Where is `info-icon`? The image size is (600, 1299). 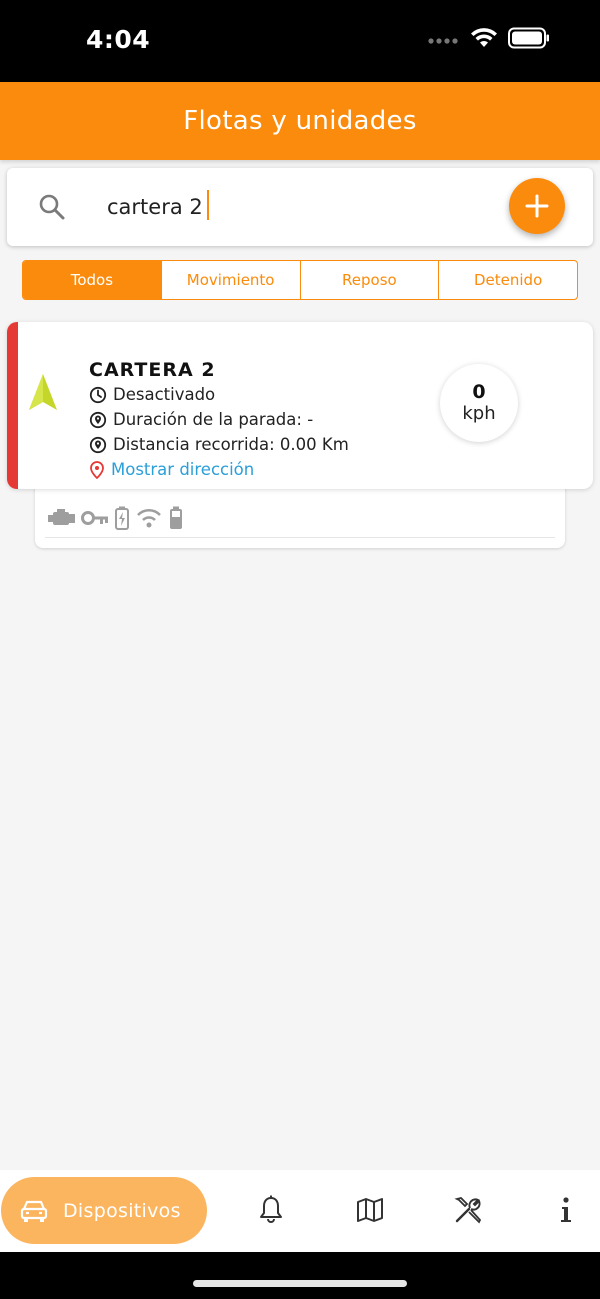
info-icon is located at coordinates (566, 1209).